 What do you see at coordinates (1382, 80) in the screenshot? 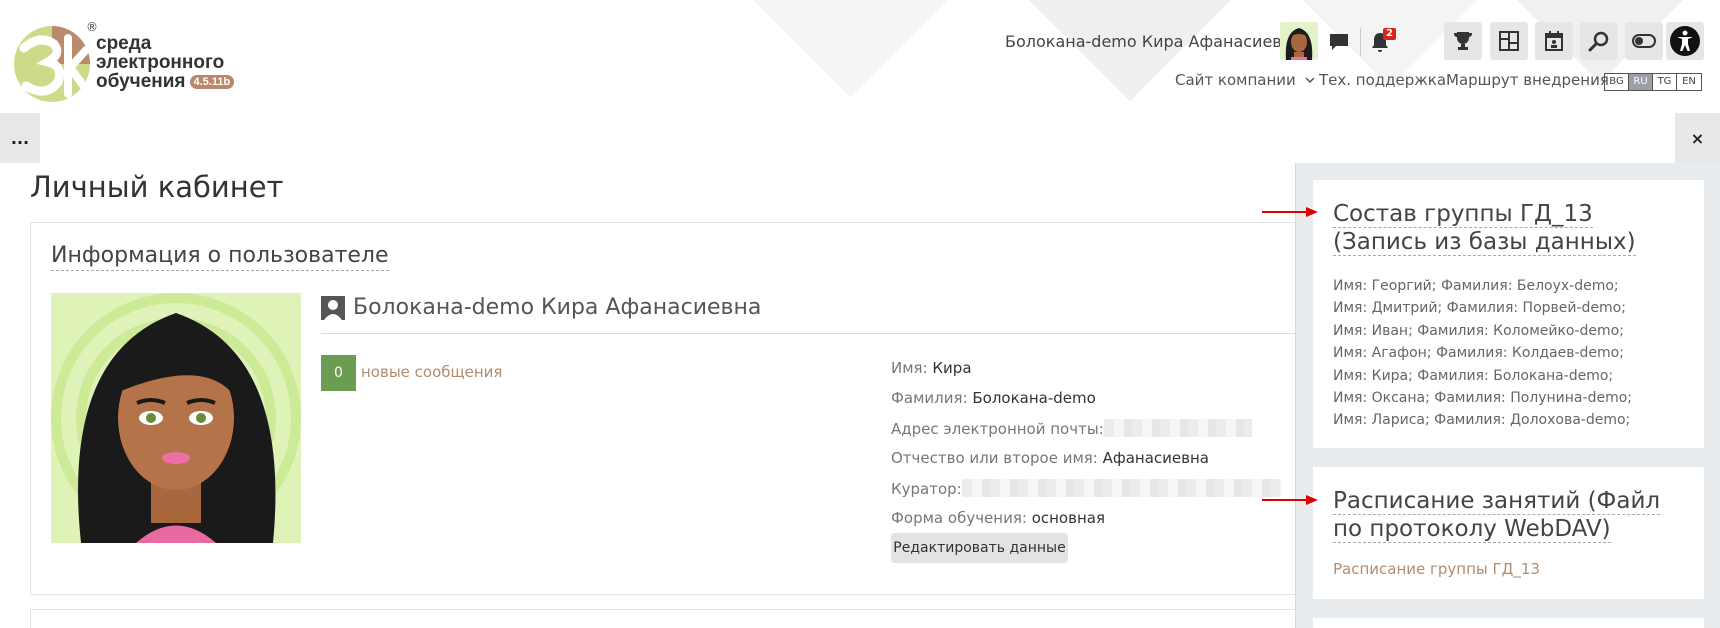
I see `nav-tech-support: Тех. поддержка` at bounding box center [1382, 80].